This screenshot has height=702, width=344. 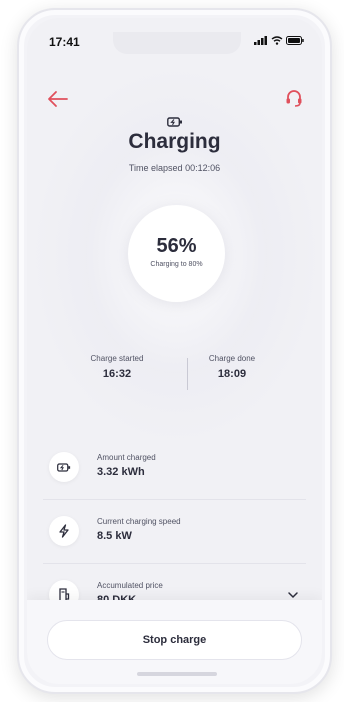 I want to click on bottom-action-bar: Stop charge, so click(x=174, y=642).